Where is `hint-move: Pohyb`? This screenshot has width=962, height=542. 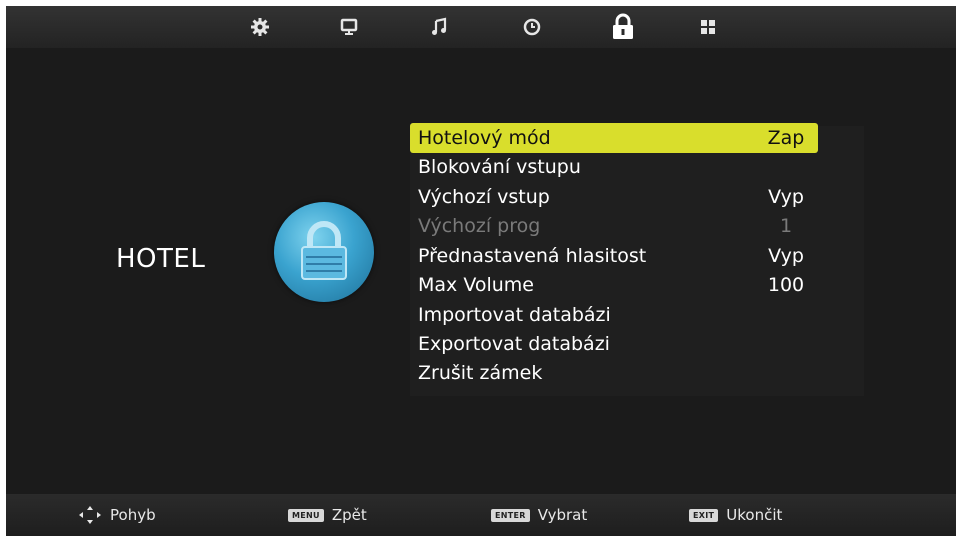 hint-move: Pohyb is located at coordinates (117, 515).